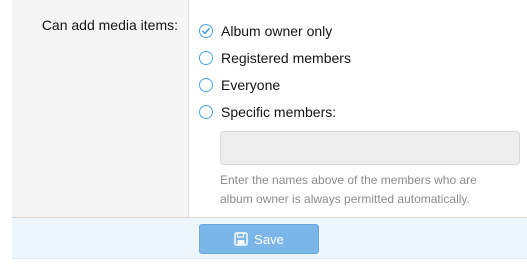 The image size is (527, 269). I want to click on save-label: Save, so click(269, 239).